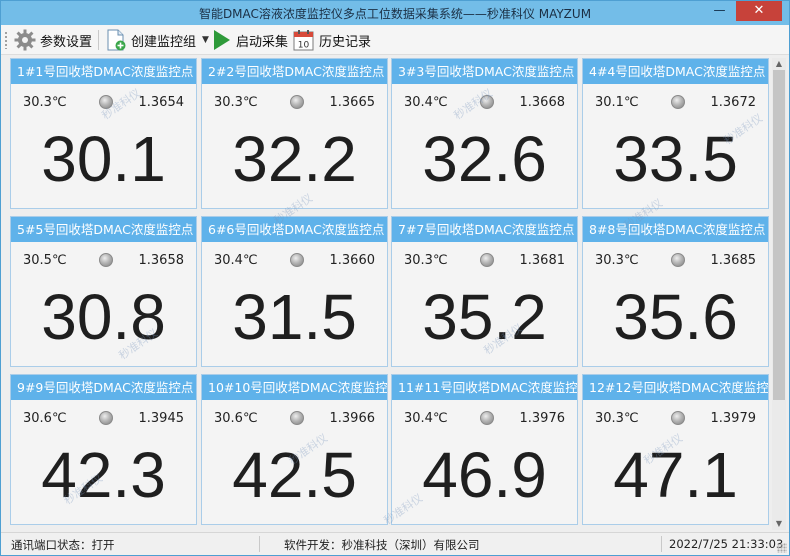 The height and width of the screenshot is (556, 790). What do you see at coordinates (675, 475) in the screenshot?
I see `concentration-value: 47.1` at bounding box center [675, 475].